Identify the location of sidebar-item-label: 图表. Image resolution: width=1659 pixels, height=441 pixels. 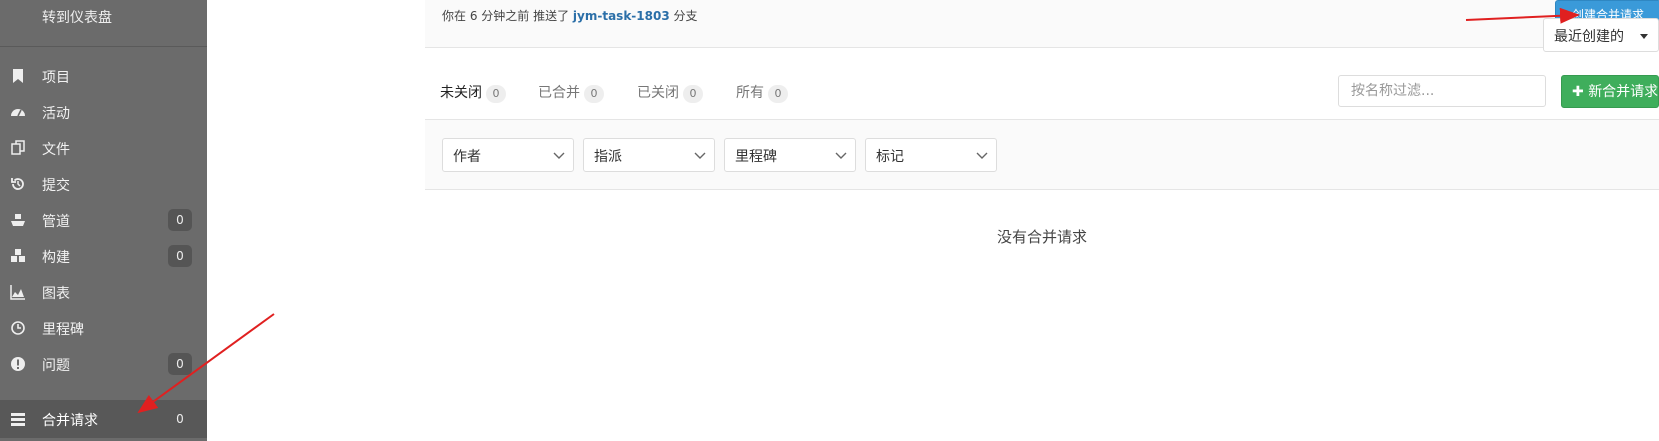
(56, 294).